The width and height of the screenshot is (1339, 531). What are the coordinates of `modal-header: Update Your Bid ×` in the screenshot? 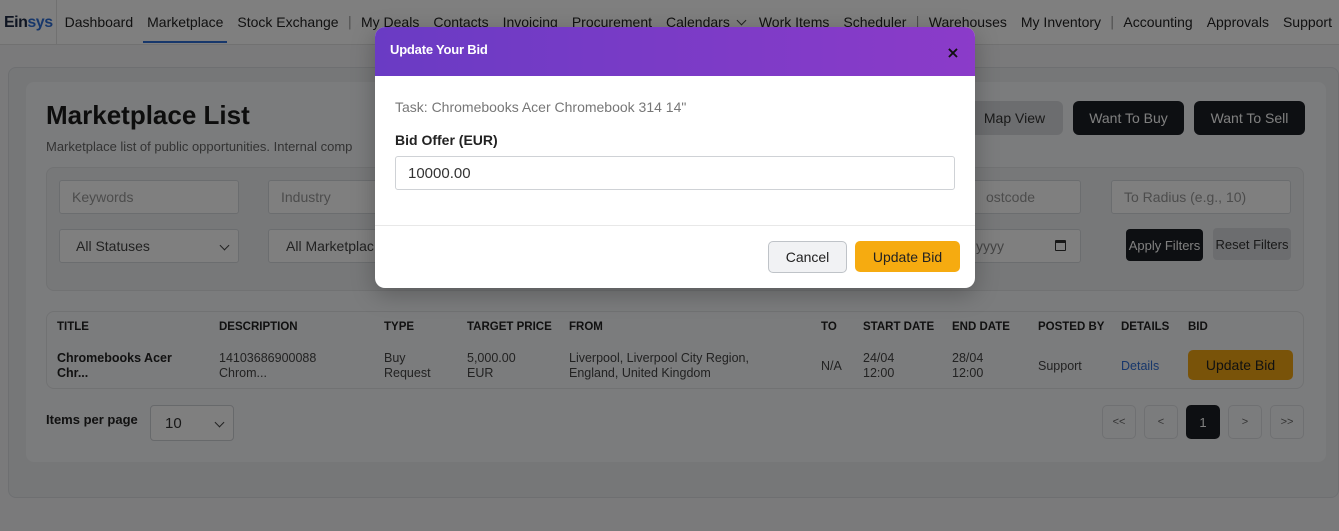 It's located at (675, 51).